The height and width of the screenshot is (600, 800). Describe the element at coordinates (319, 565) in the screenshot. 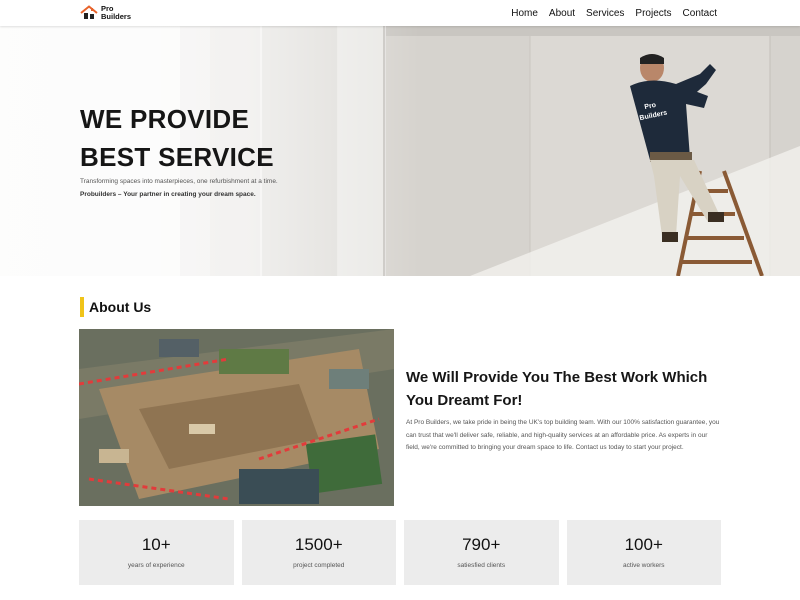

I see `stat-label: project completed` at that location.